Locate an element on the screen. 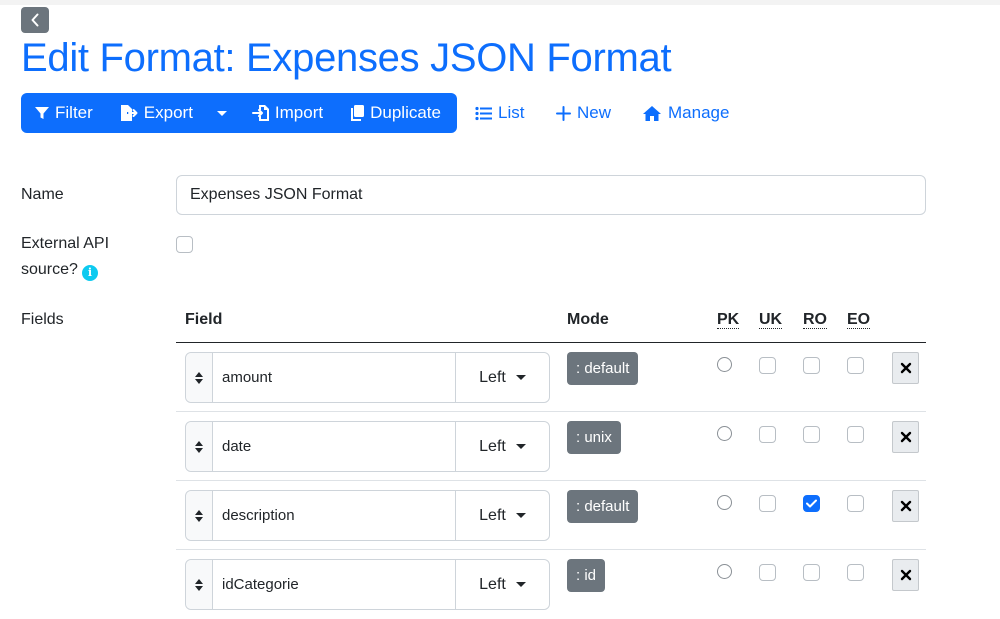 Image resolution: width=1000 pixels, height=619 pixels. table-row: idCategorie Left : id is located at coordinates (551, 584).